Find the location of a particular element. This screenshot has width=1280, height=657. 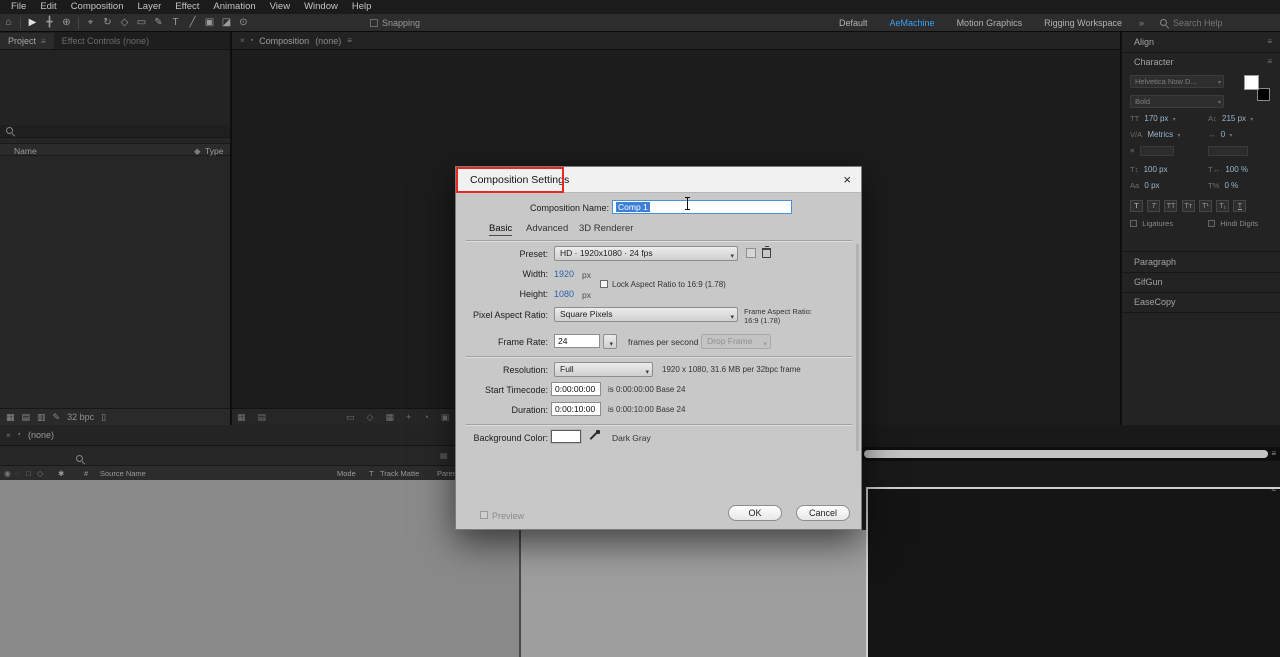

column-name: Name is located at coordinates (25, 151).